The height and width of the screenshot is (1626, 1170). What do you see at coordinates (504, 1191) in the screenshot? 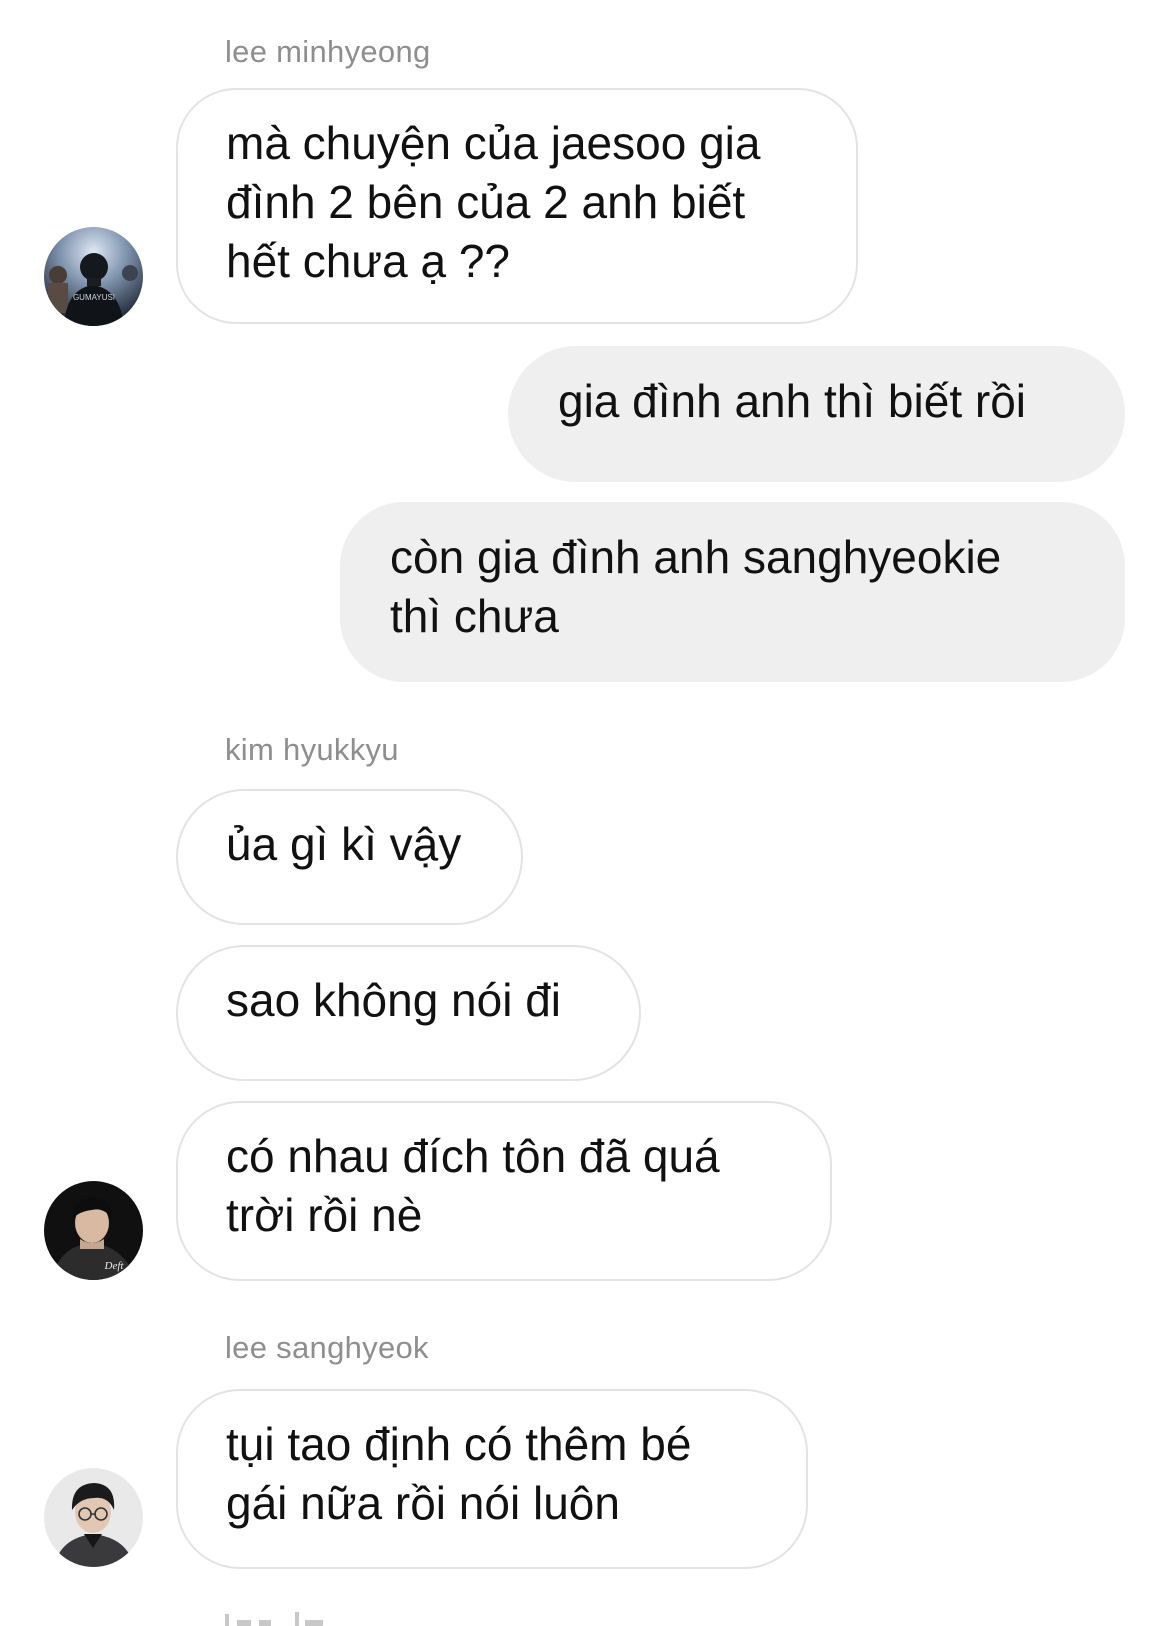
I see `message-bubble-received: có nhau đích tôn đã quá trời rồi nè` at bounding box center [504, 1191].